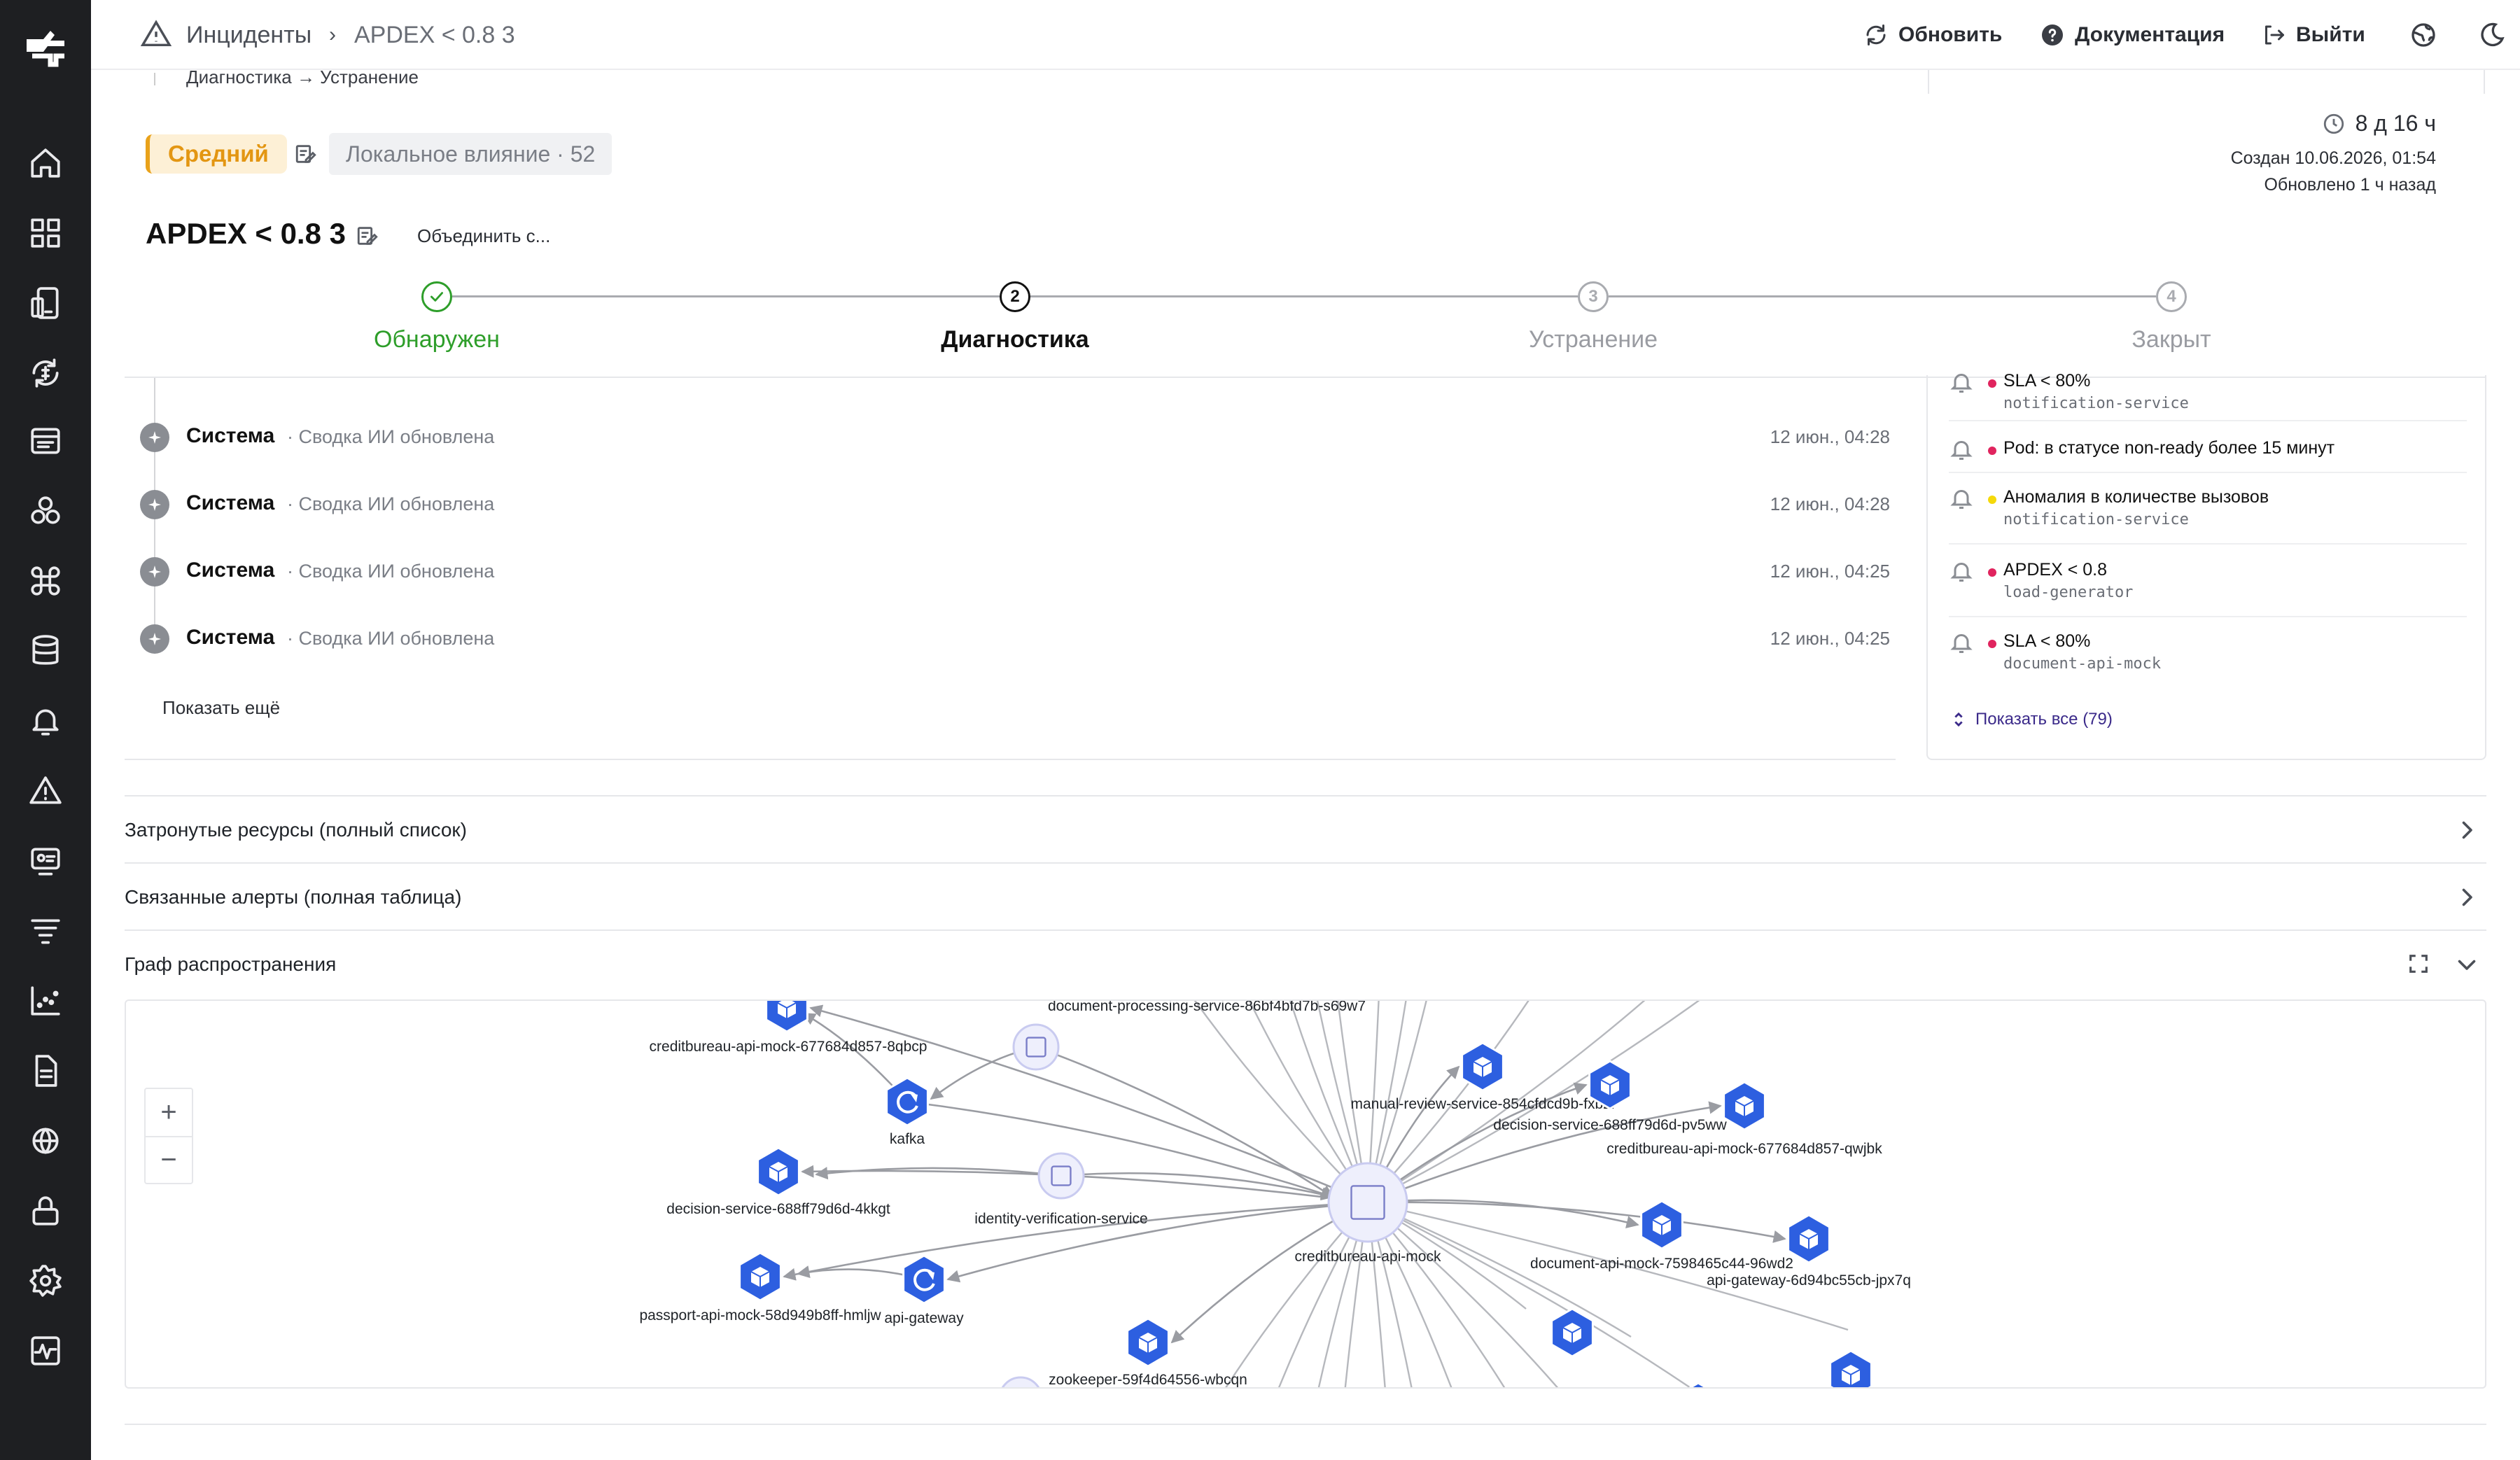  I want to click on timeline-action: · Сводка ИИ обновлена, so click(391, 436).